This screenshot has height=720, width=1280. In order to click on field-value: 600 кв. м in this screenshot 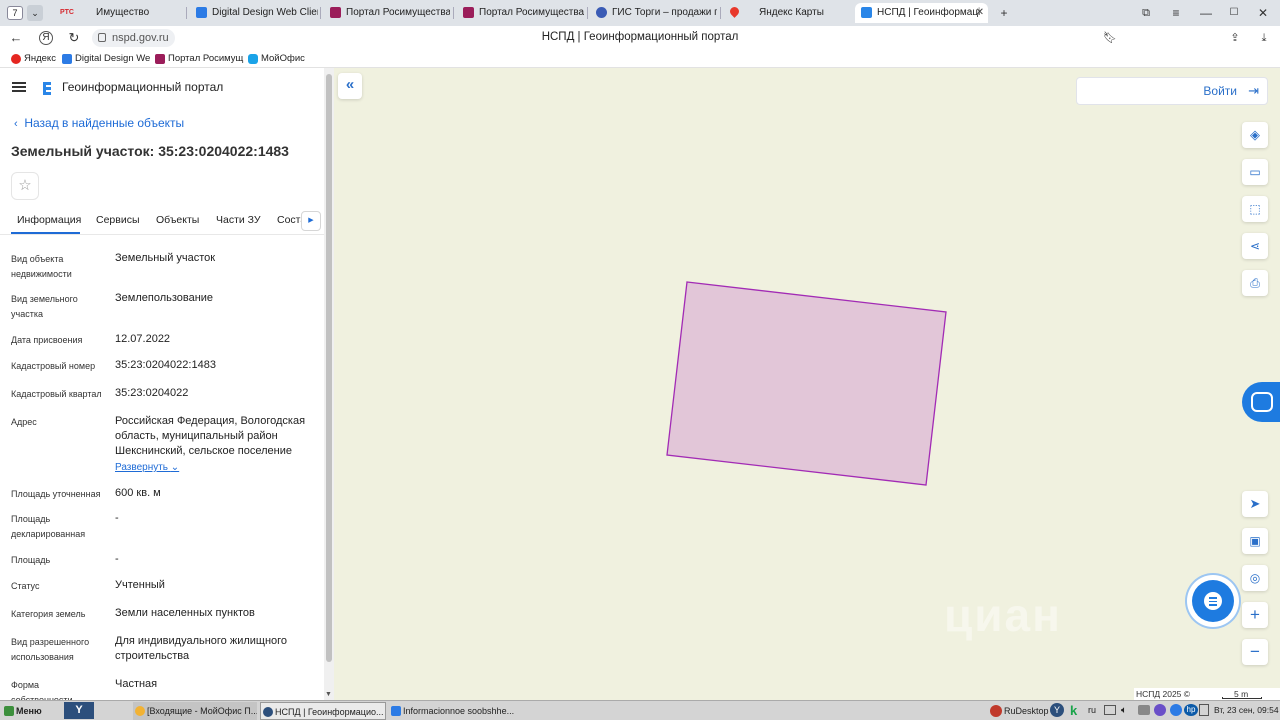, I will do `click(138, 493)`.